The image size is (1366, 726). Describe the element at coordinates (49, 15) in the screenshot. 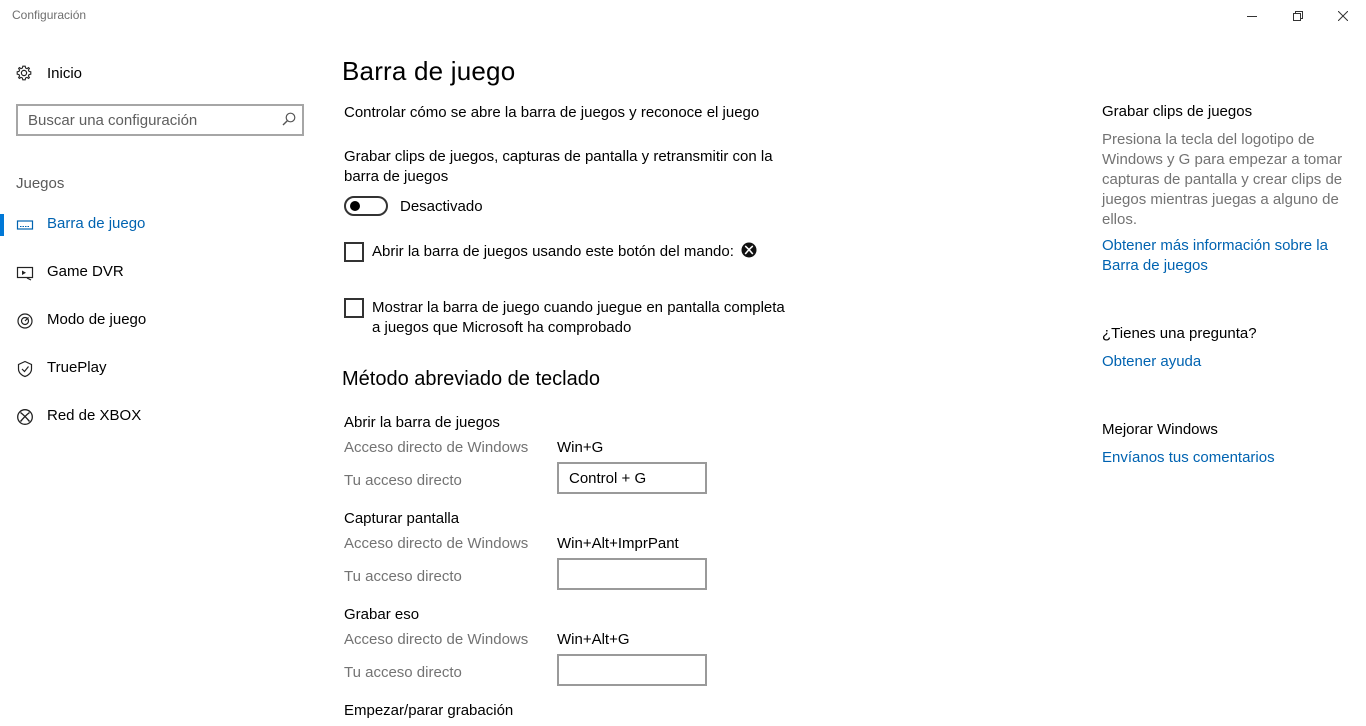

I see `window-title: Configuración` at that location.